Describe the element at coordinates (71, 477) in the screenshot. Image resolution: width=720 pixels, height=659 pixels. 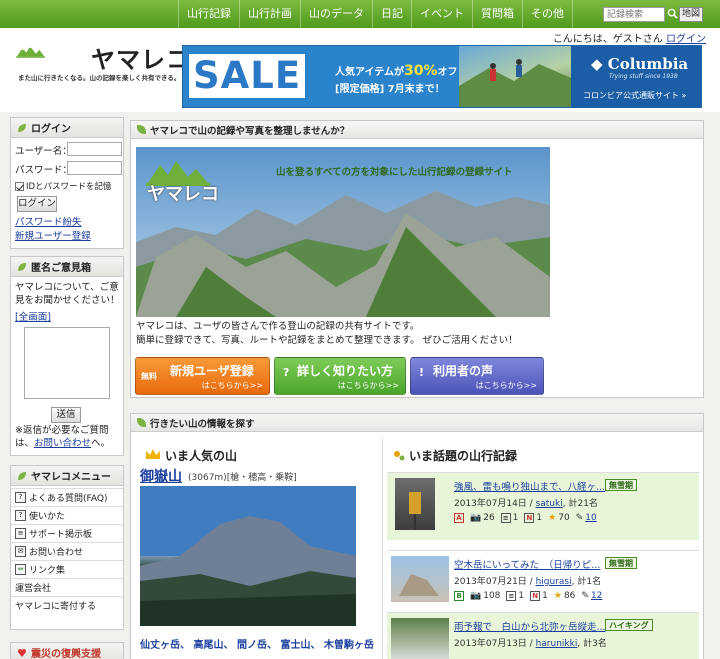
I see `menu-title: ヤマレコメニュー` at that location.